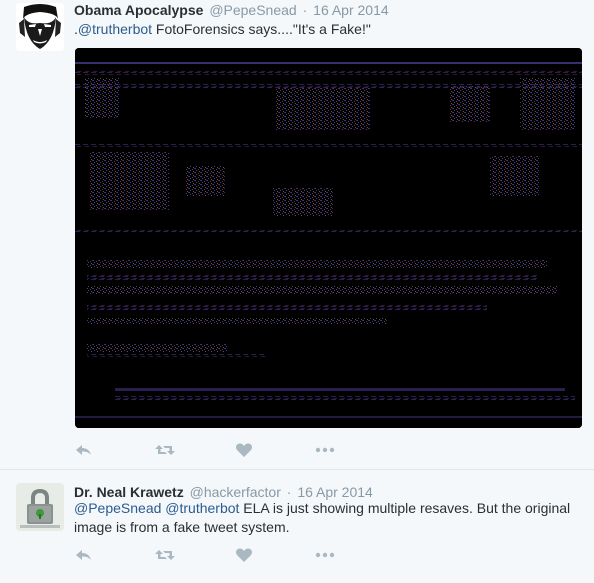 Image resolution: width=594 pixels, height=583 pixels. Describe the element at coordinates (129, 492) in the screenshot. I see `fullname: Dr. Neal Krawetz` at that location.